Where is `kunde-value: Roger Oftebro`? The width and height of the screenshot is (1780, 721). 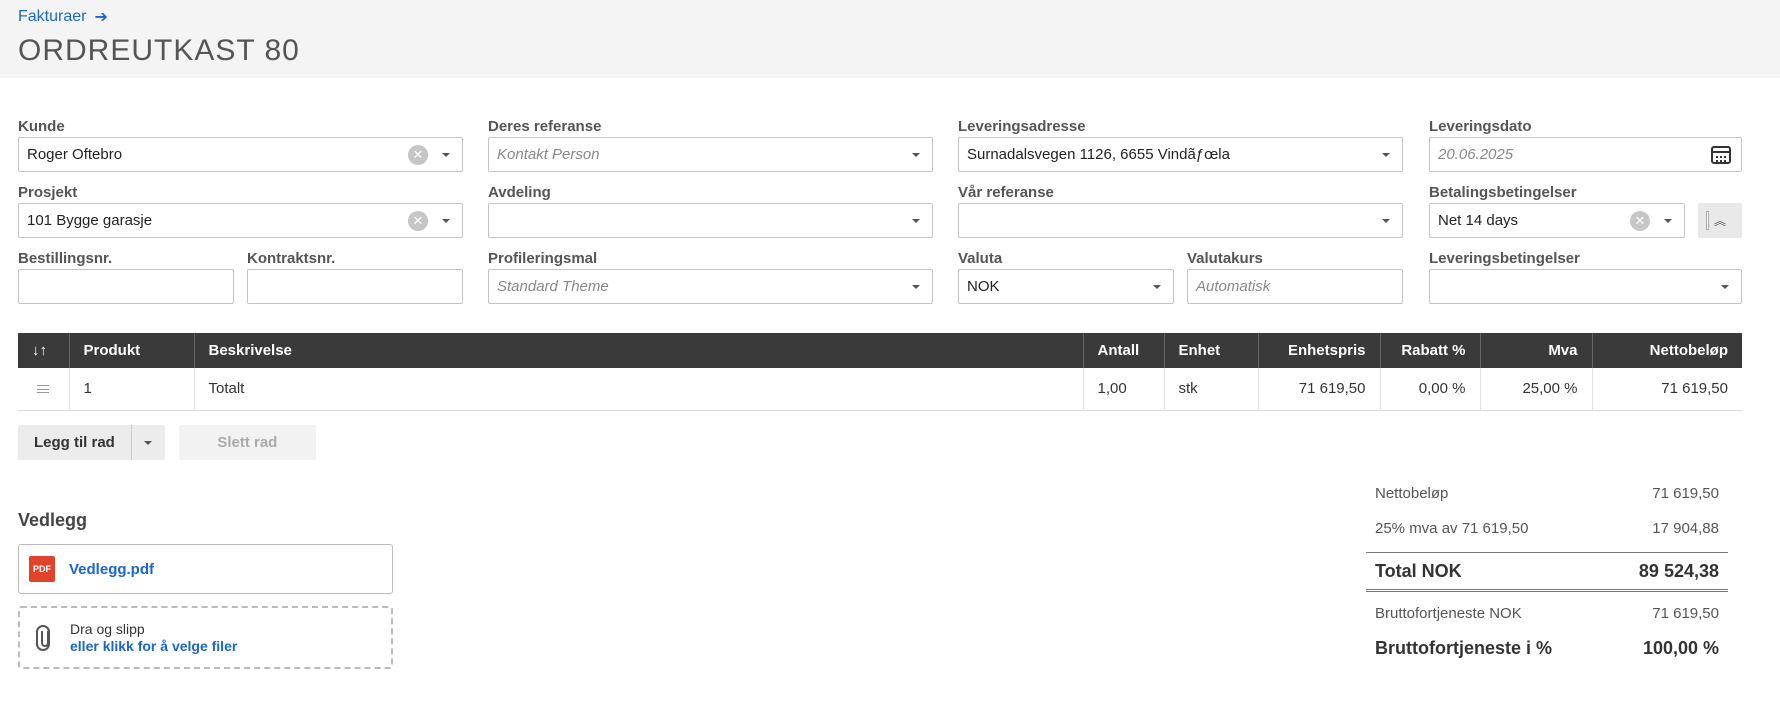 kunde-value: Roger Oftebro is located at coordinates (75, 154).